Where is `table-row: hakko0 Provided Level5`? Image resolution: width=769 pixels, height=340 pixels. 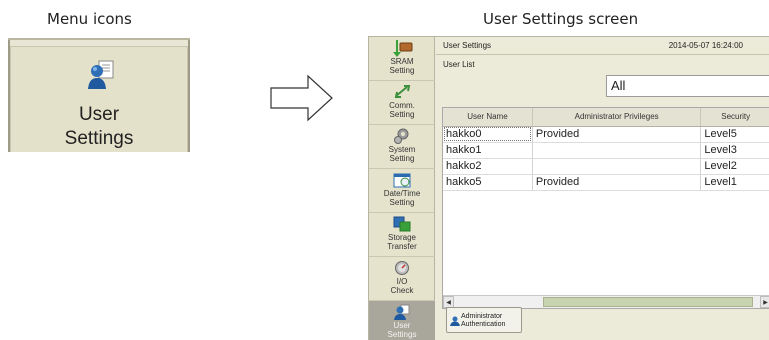
table-row: hakko0 Provided Level5 is located at coordinates (606, 134).